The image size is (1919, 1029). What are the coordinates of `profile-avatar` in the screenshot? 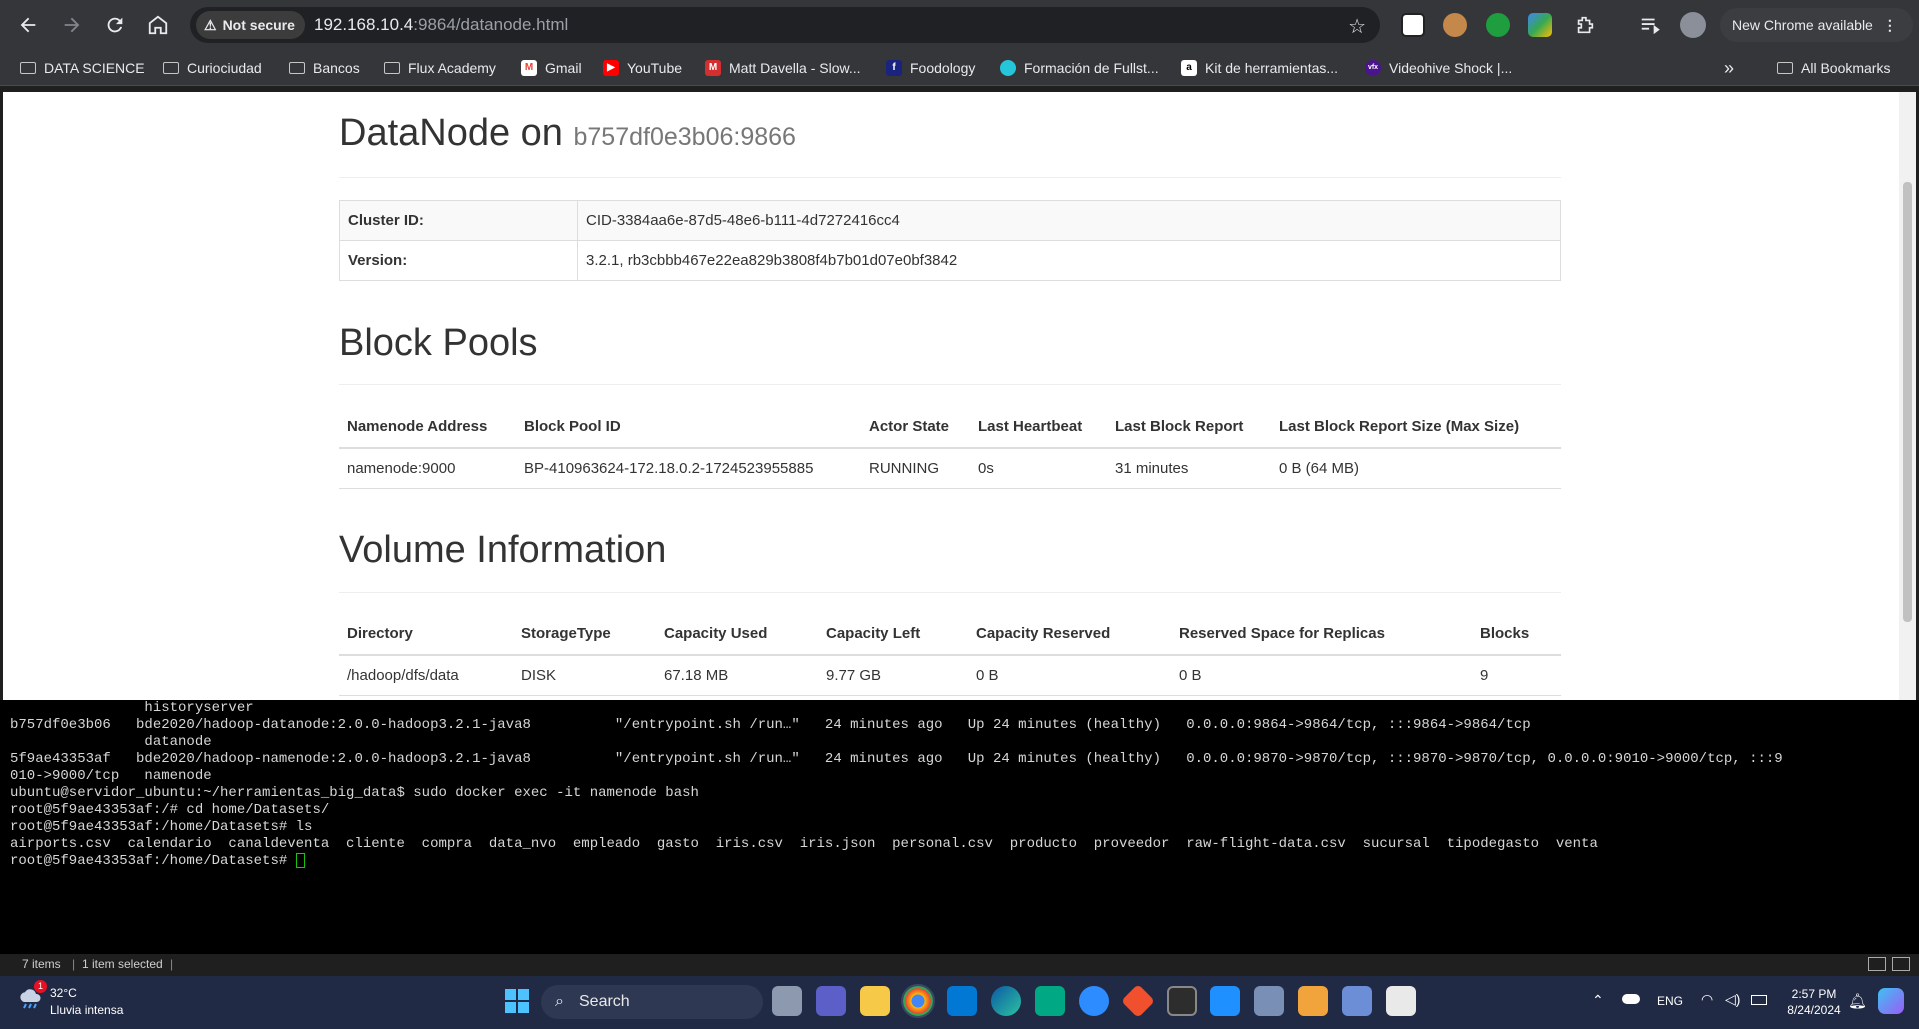 It's located at (1693, 25).